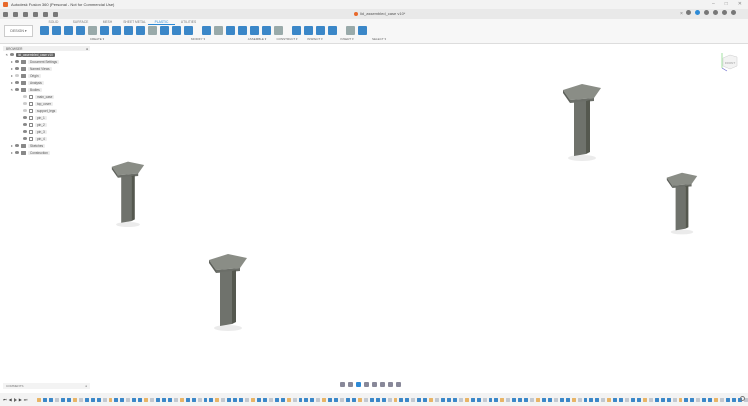 This screenshot has width=748, height=406. What do you see at coordinates (230, 30) in the screenshot?
I see `combine-tool-icon` at bounding box center [230, 30].